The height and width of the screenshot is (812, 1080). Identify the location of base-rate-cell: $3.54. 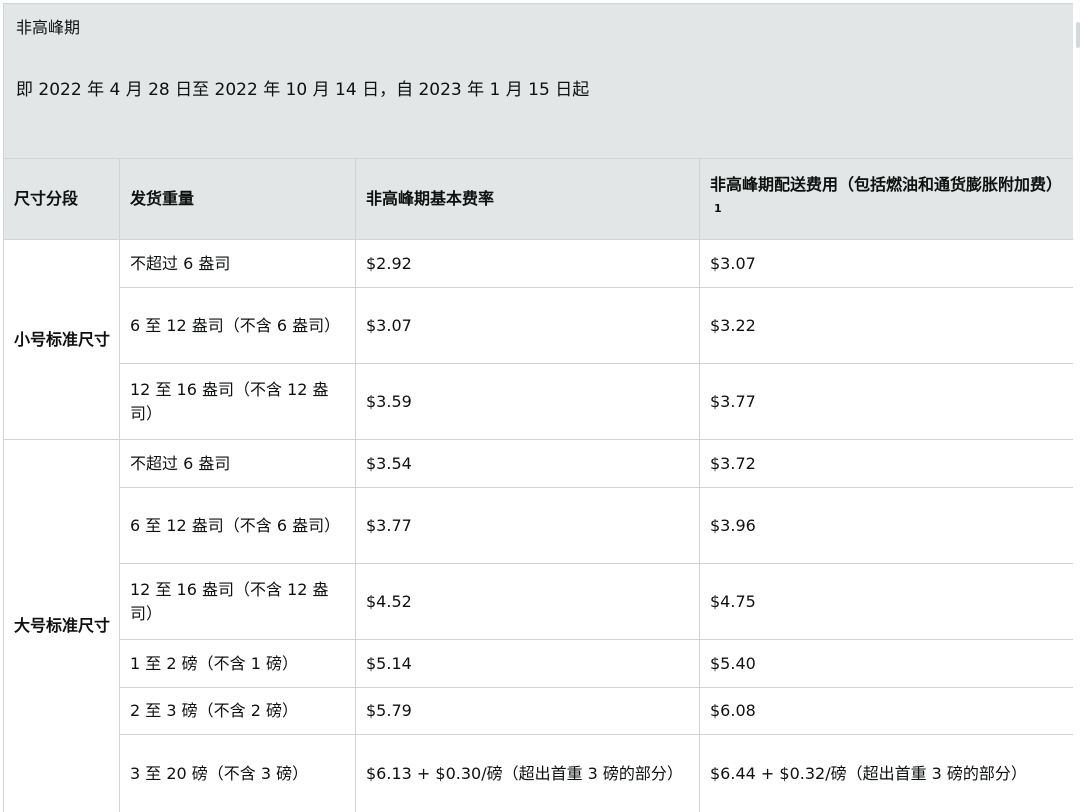
(528, 464).